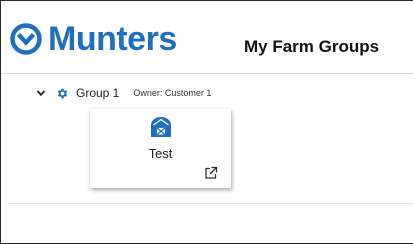 This screenshot has width=413, height=244. What do you see at coordinates (161, 127) in the screenshot?
I see `barn-icon` at bounding box center [161, 127].